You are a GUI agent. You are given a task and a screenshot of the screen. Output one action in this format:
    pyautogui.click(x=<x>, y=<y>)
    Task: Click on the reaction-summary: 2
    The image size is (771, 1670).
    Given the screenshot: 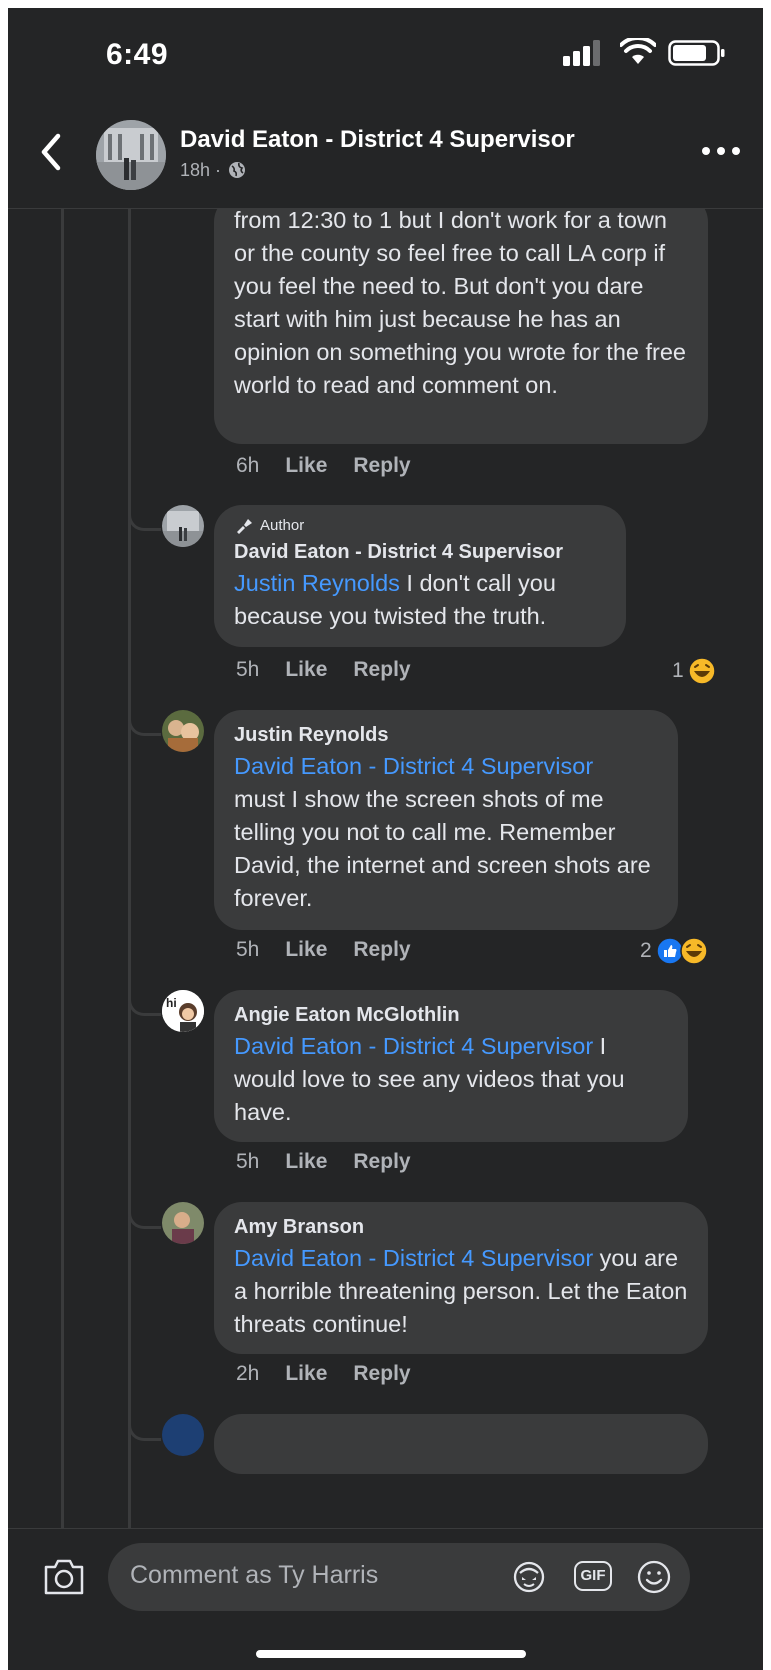 What is the action you would take?
    pyautogui.click(x=674, y=951)
    